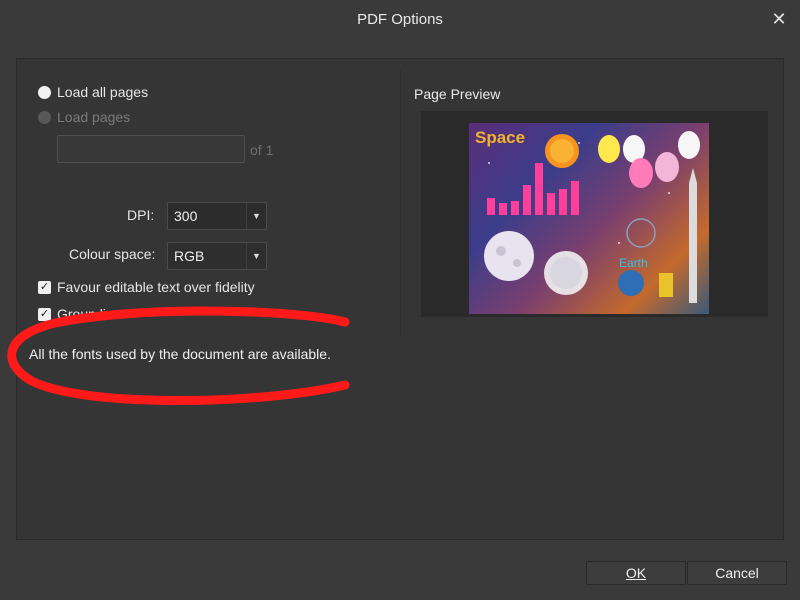  What do you see at coordinates (44, 92) in the screenshot?
I see `radio-selected-icon` at bounding box center [44, 92].